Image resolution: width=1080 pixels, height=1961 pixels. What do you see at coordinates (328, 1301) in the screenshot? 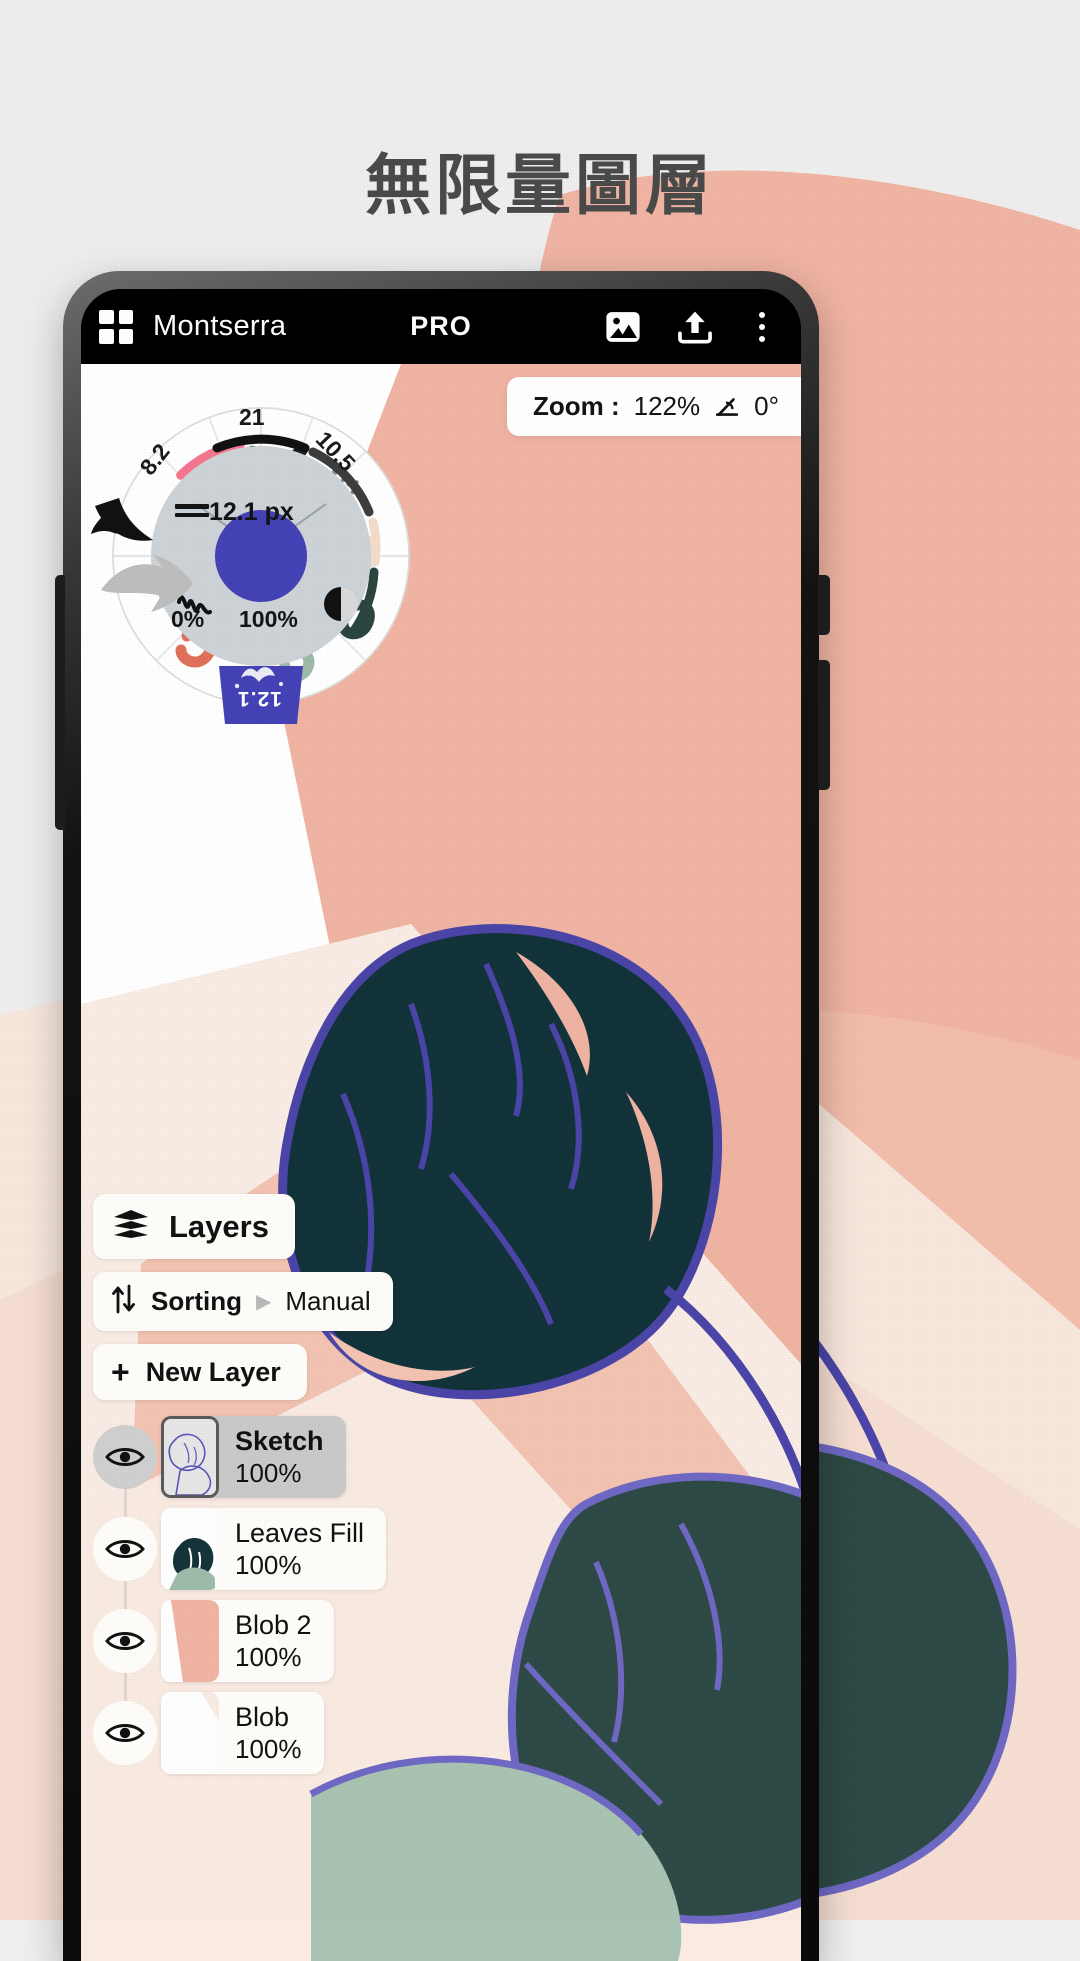
I see `sorting-value: Manual` at bounding box center [328, 1301].